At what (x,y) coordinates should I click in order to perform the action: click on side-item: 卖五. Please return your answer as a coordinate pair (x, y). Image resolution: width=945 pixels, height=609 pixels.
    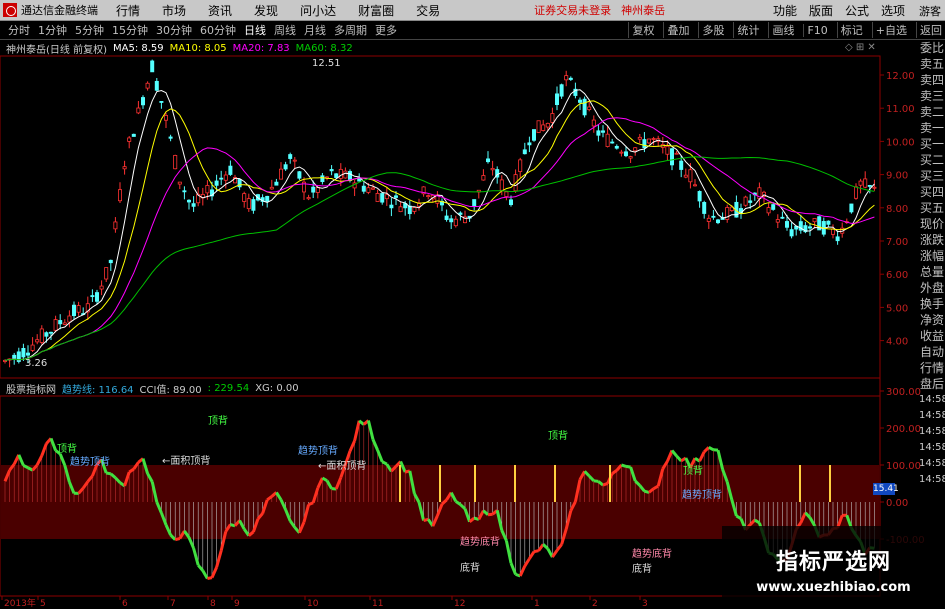
    Looking at the image, I should click on (932, 64).